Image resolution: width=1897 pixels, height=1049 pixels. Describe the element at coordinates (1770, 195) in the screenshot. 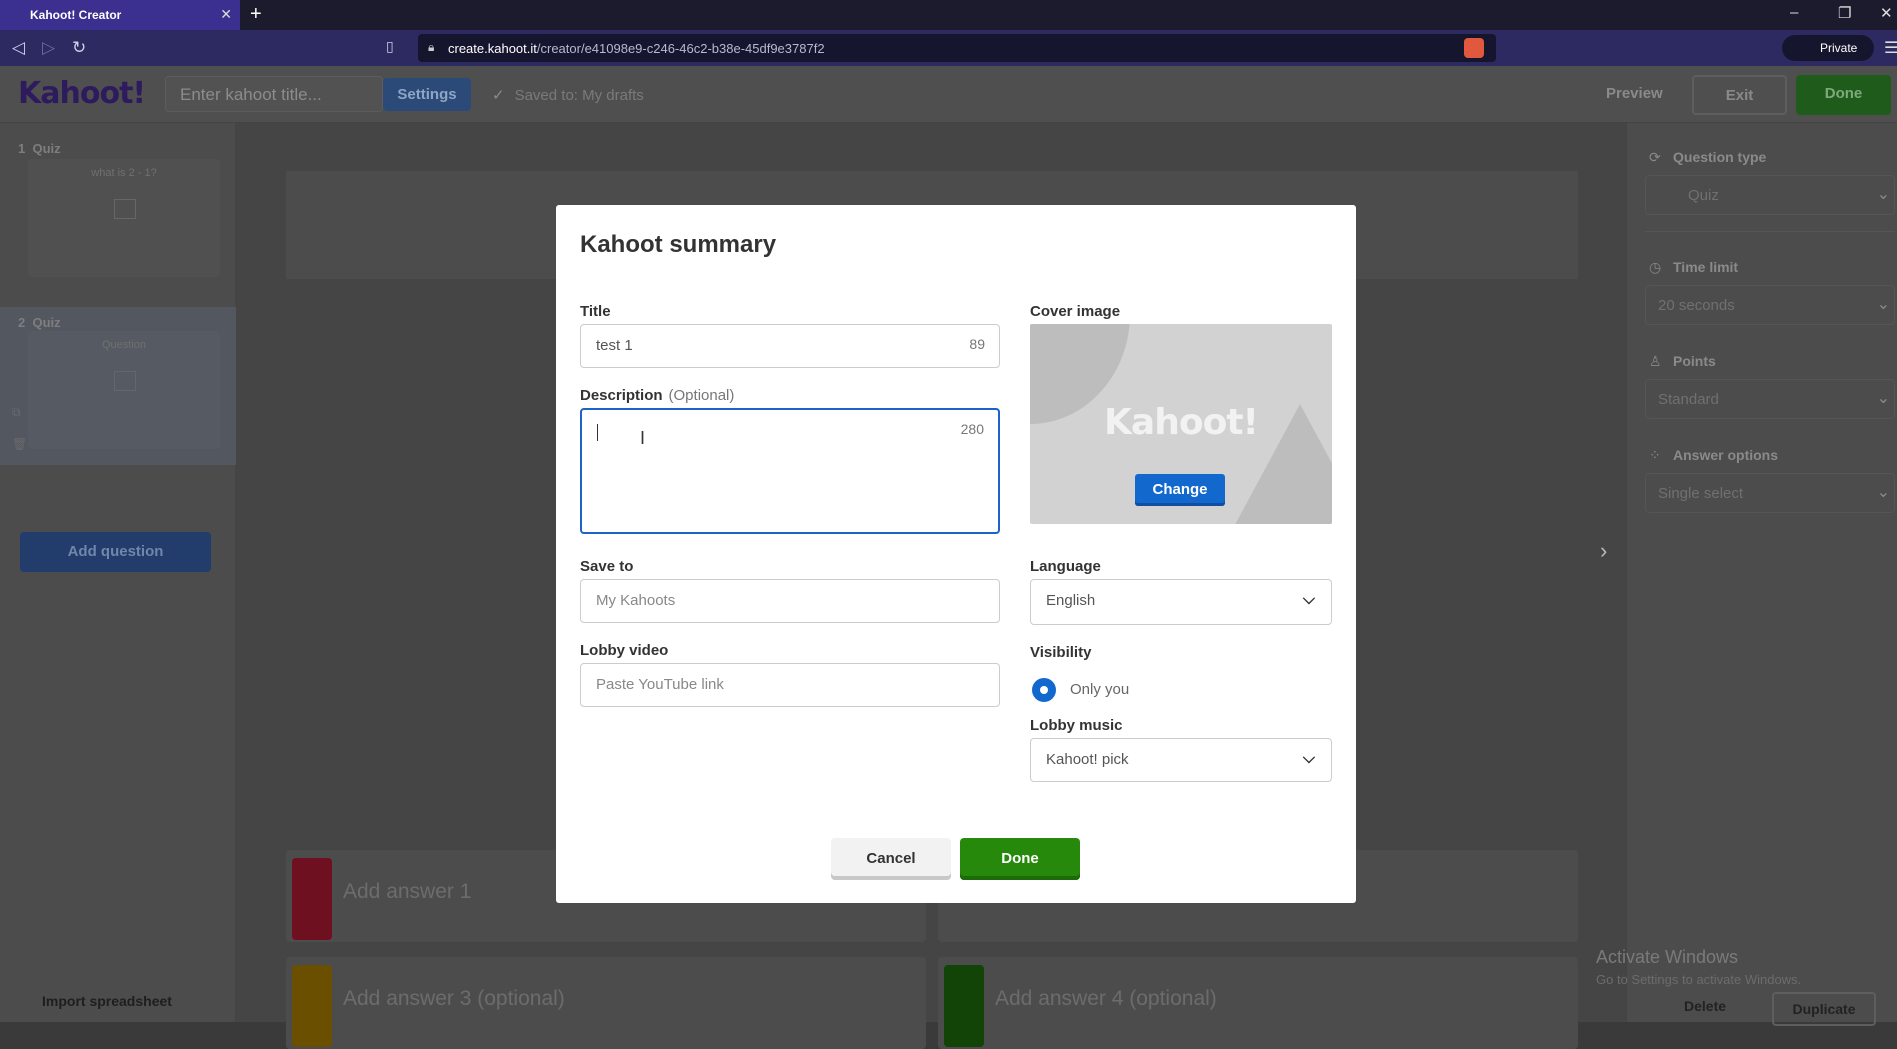

I see `question-type-select: Quiz ⌄` at that location.